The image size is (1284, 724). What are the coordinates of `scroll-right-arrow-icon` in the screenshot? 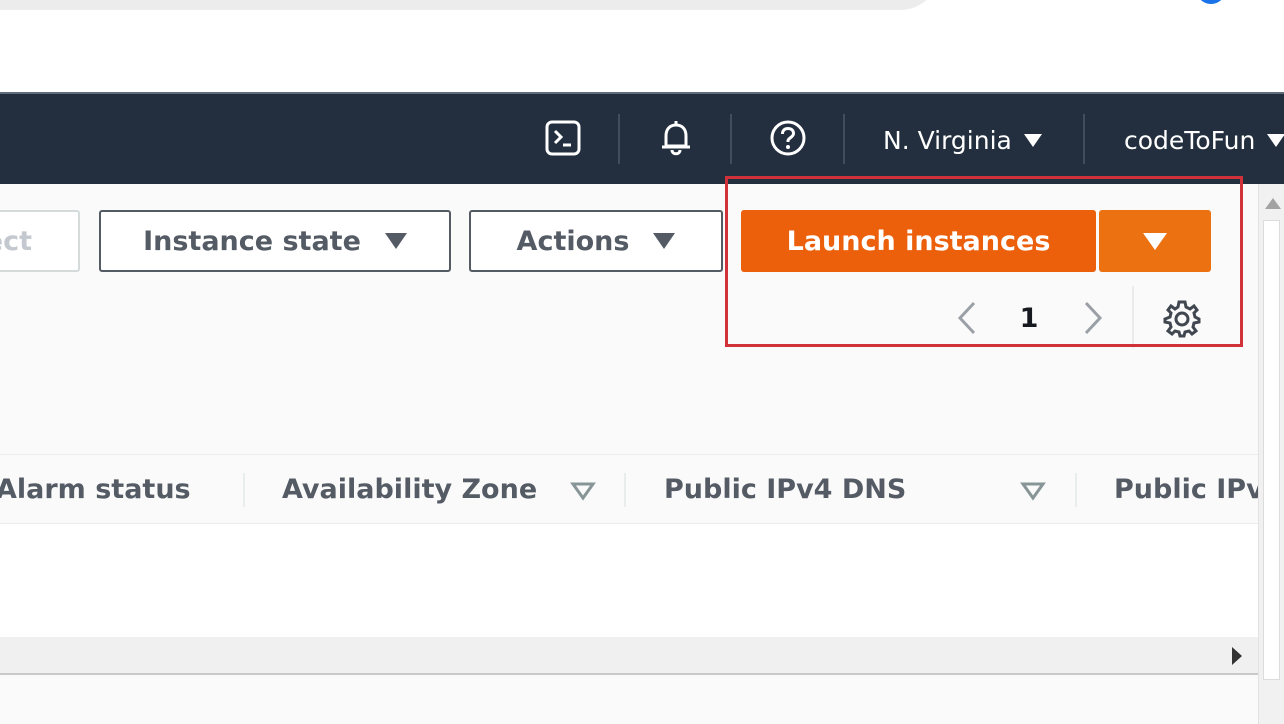 It's located at (1237, 656).